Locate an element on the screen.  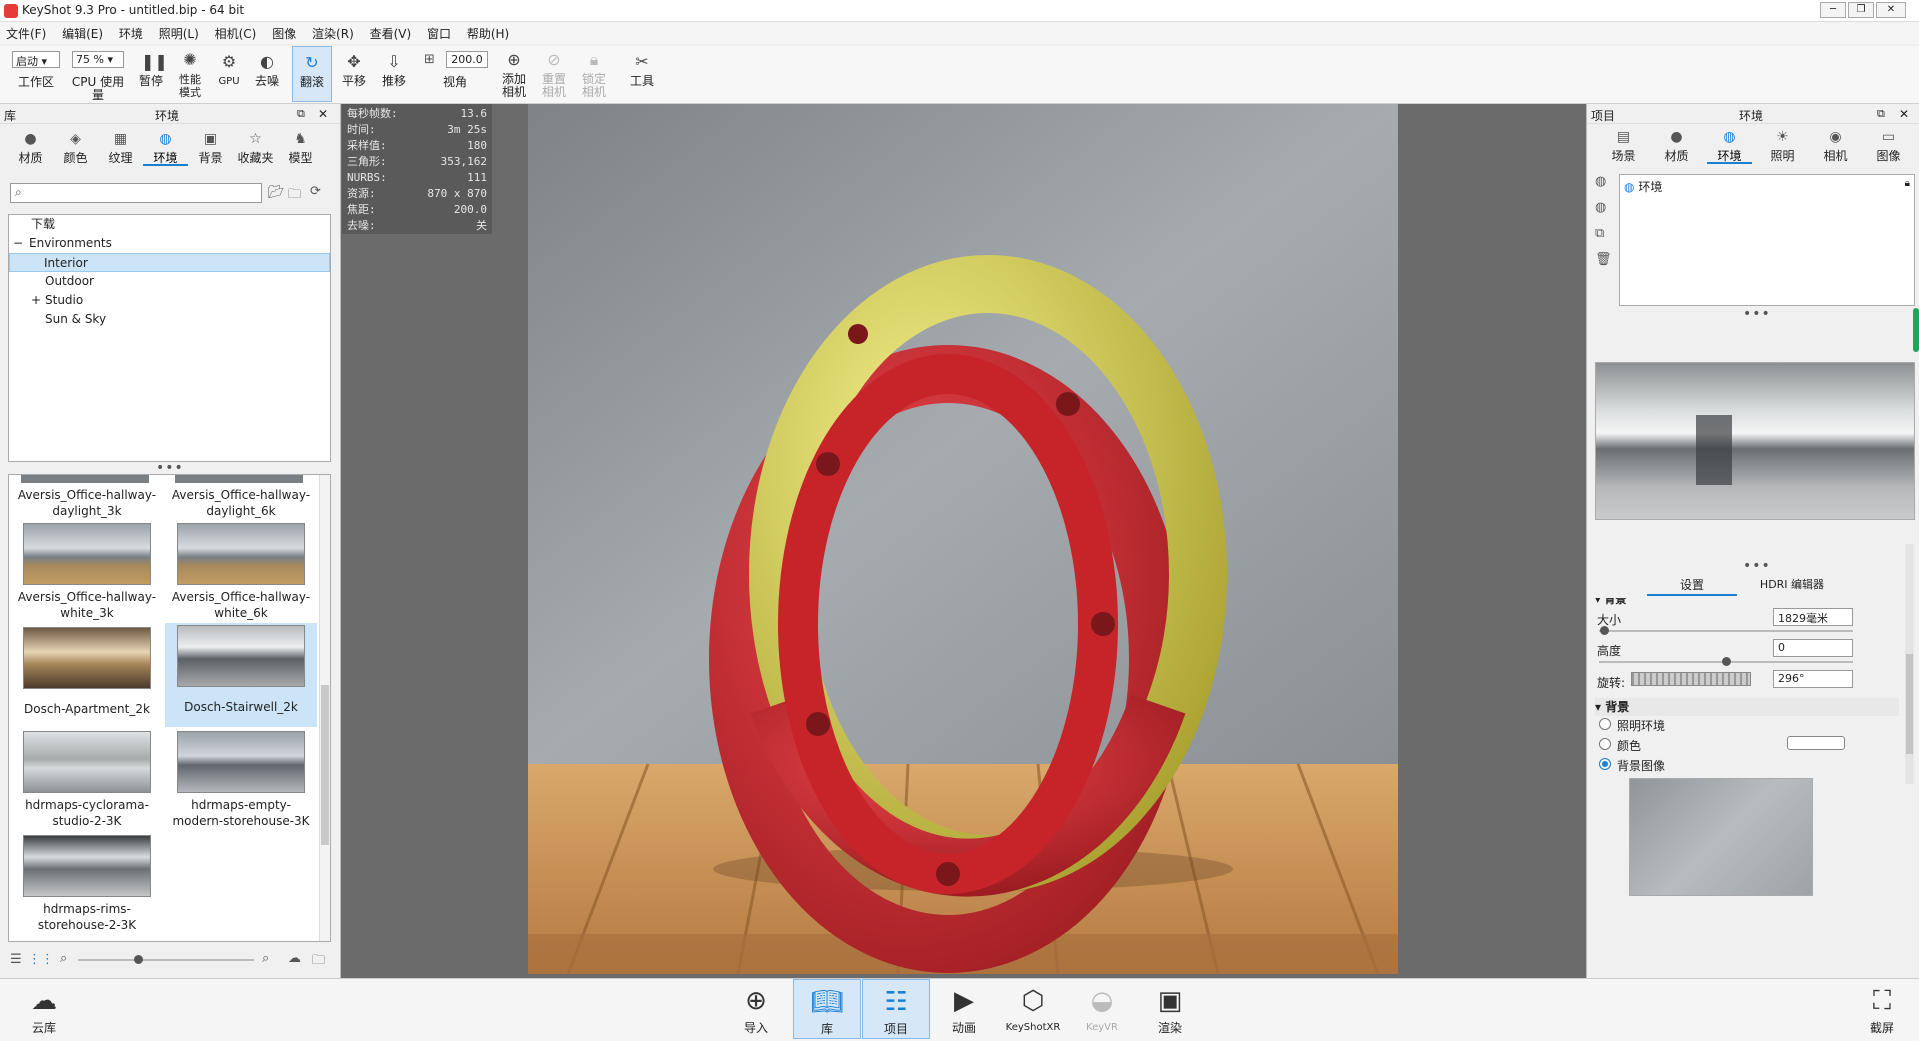
env-thumb: hdrmaps-empty-modern-storehouse-3K is located at coordinates (241, 780).